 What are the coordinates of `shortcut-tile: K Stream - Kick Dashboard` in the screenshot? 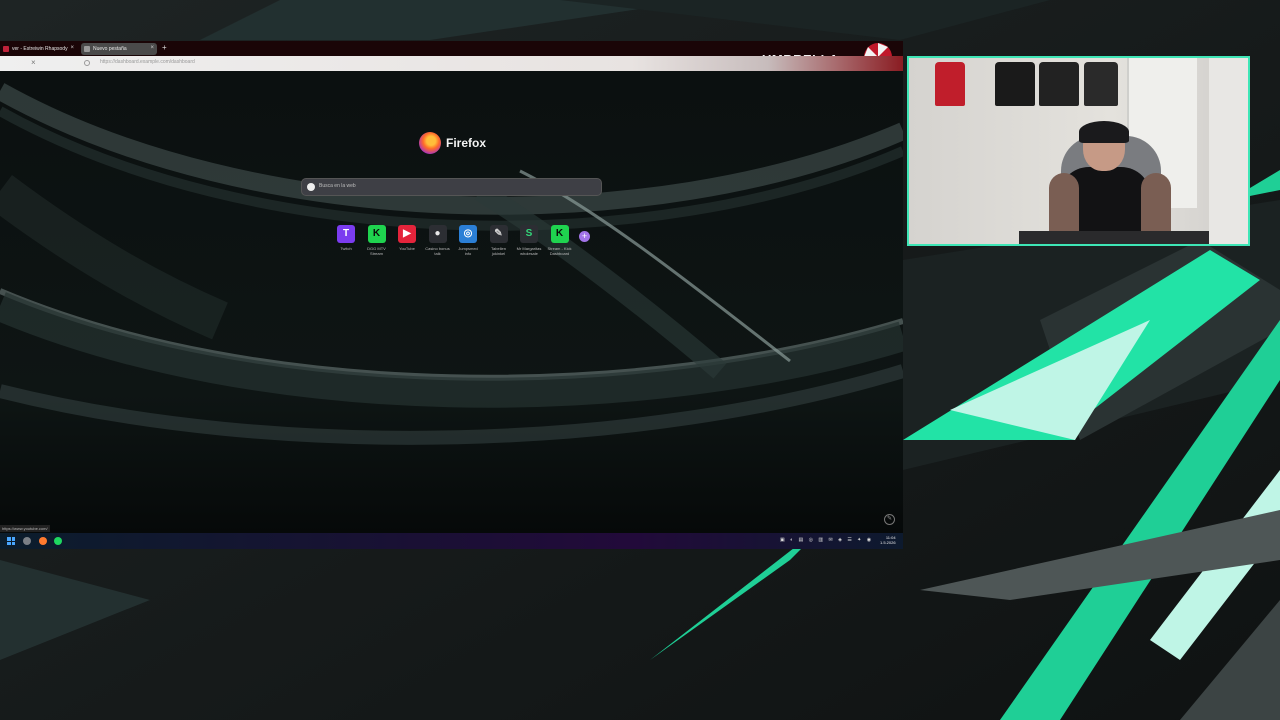 It's located at (560, 240).